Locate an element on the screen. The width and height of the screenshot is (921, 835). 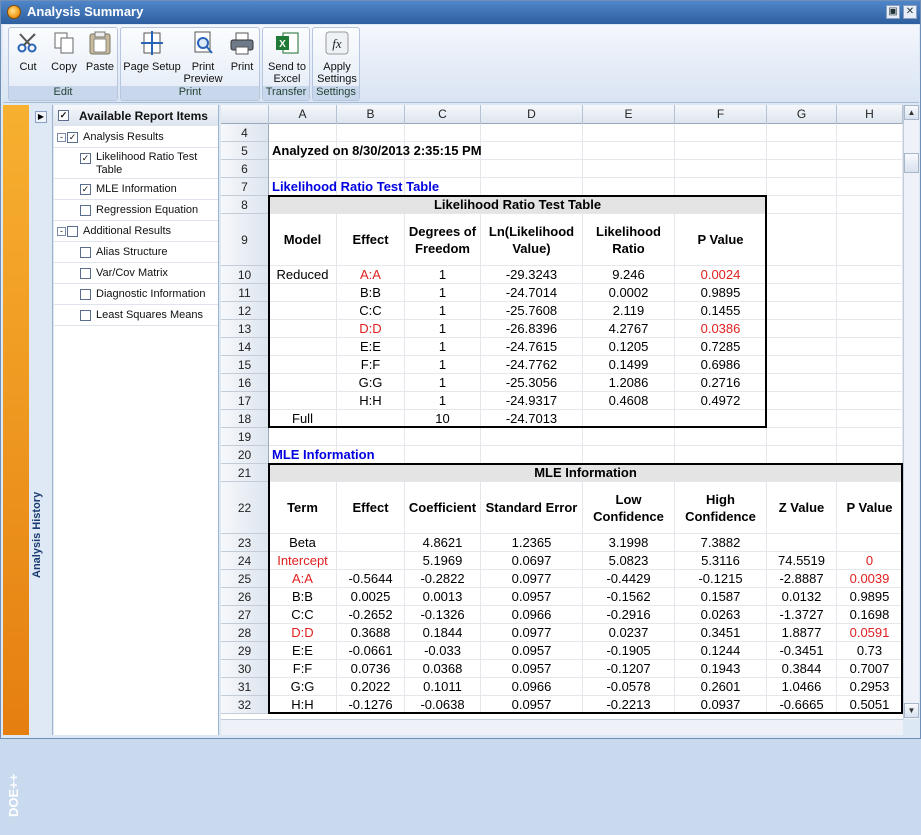
table-cell: 0.1587 is located at coordinates (720, 596).